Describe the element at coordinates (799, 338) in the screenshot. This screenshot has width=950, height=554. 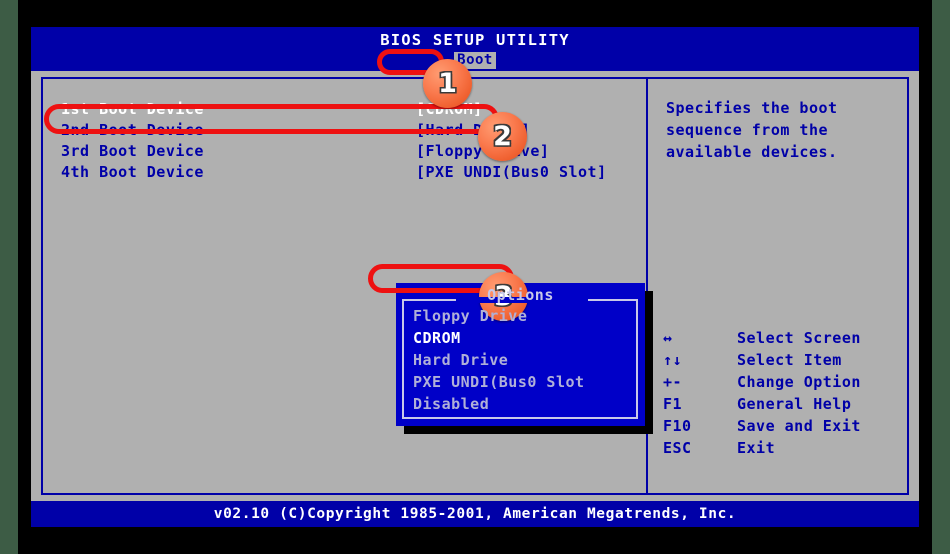
I see `key-legend-label: Select Screen` at that location.